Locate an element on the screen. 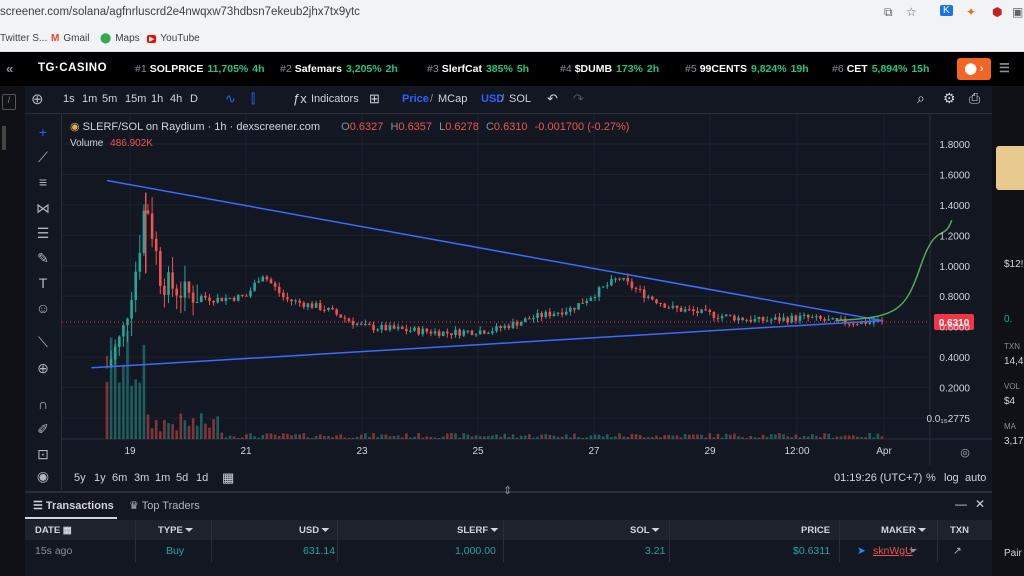 This screenshot has height=576, width=1024. camera-icon: ⎙ is located at coordinates (974, 98).